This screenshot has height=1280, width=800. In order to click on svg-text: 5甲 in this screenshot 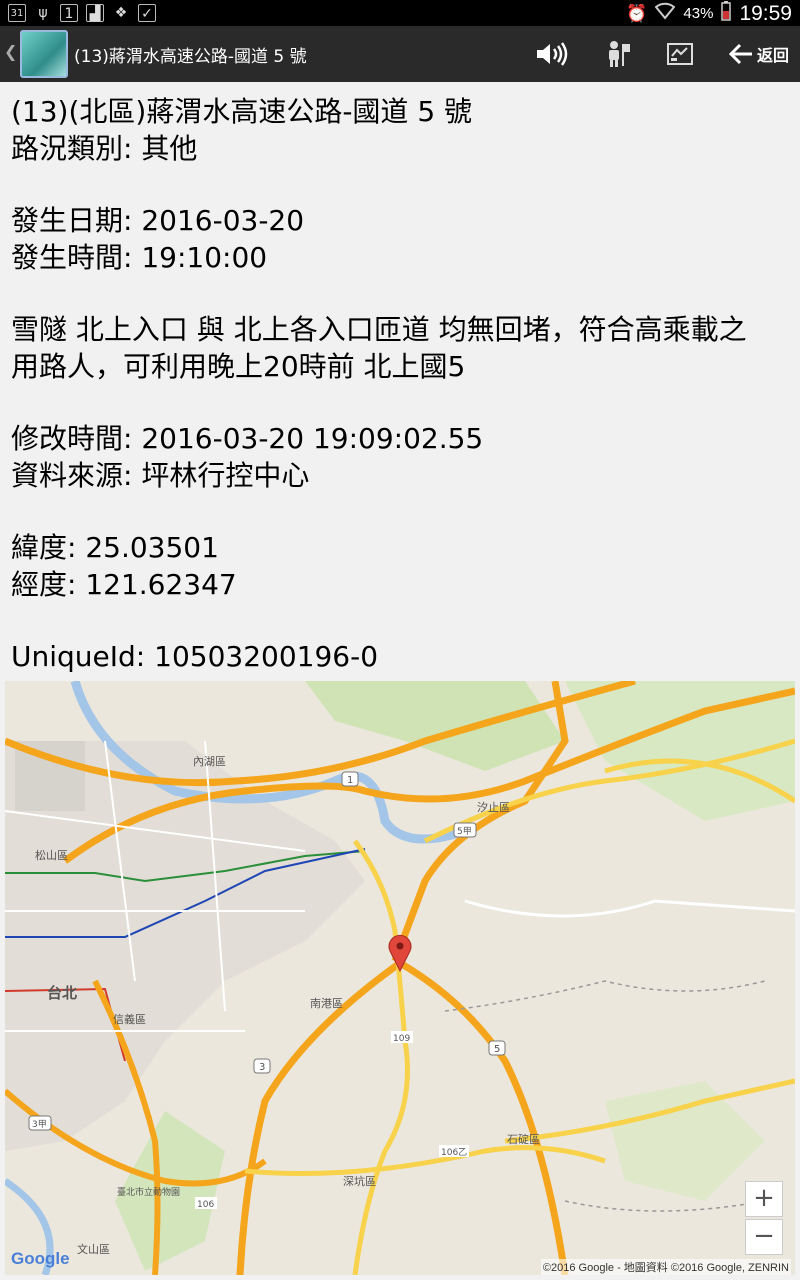, I will do `click(464, 831)`.